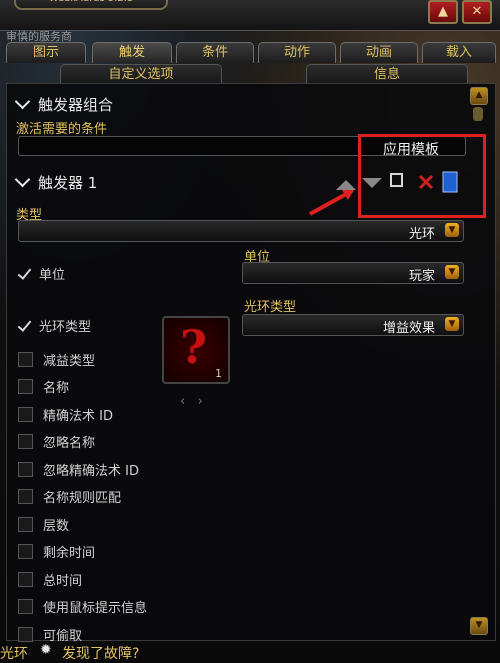 The height and width of the screenshot is (663, 500). I want to click on window-top-bar: WeakAuras 5.2.3 ▲ ✕, so click(250, 15).